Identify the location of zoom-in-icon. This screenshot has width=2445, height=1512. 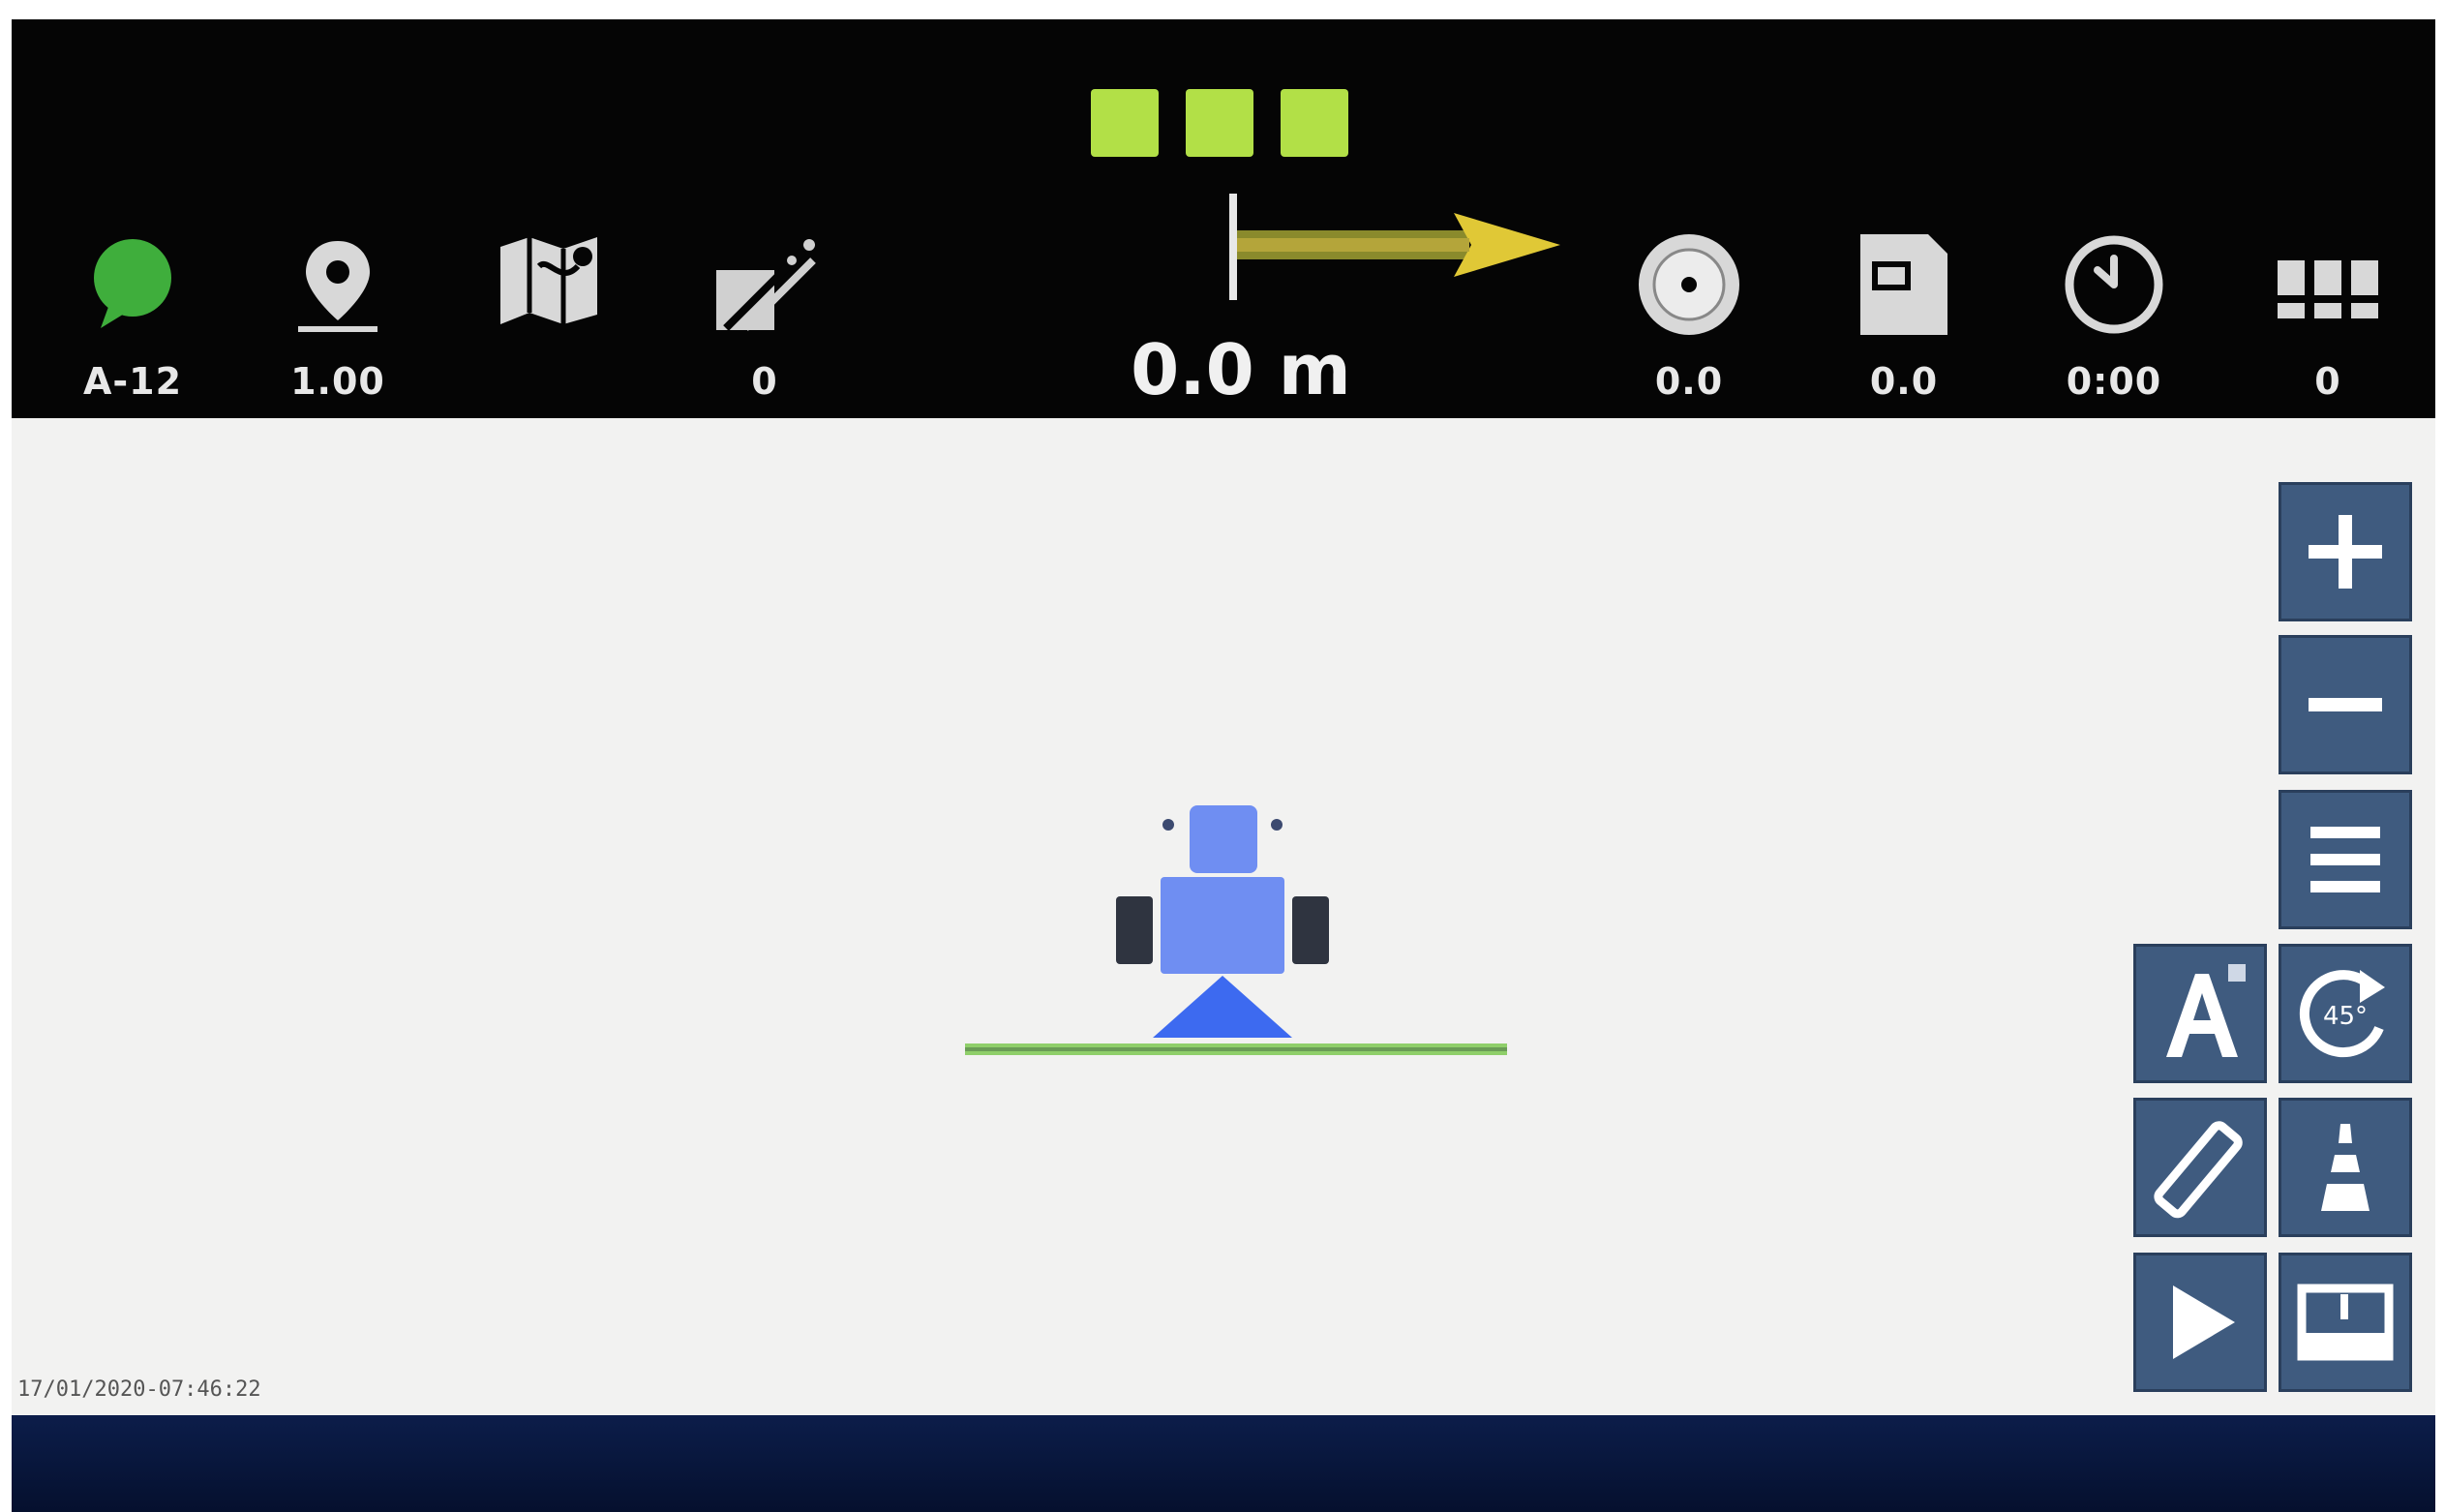
(2345, 552).